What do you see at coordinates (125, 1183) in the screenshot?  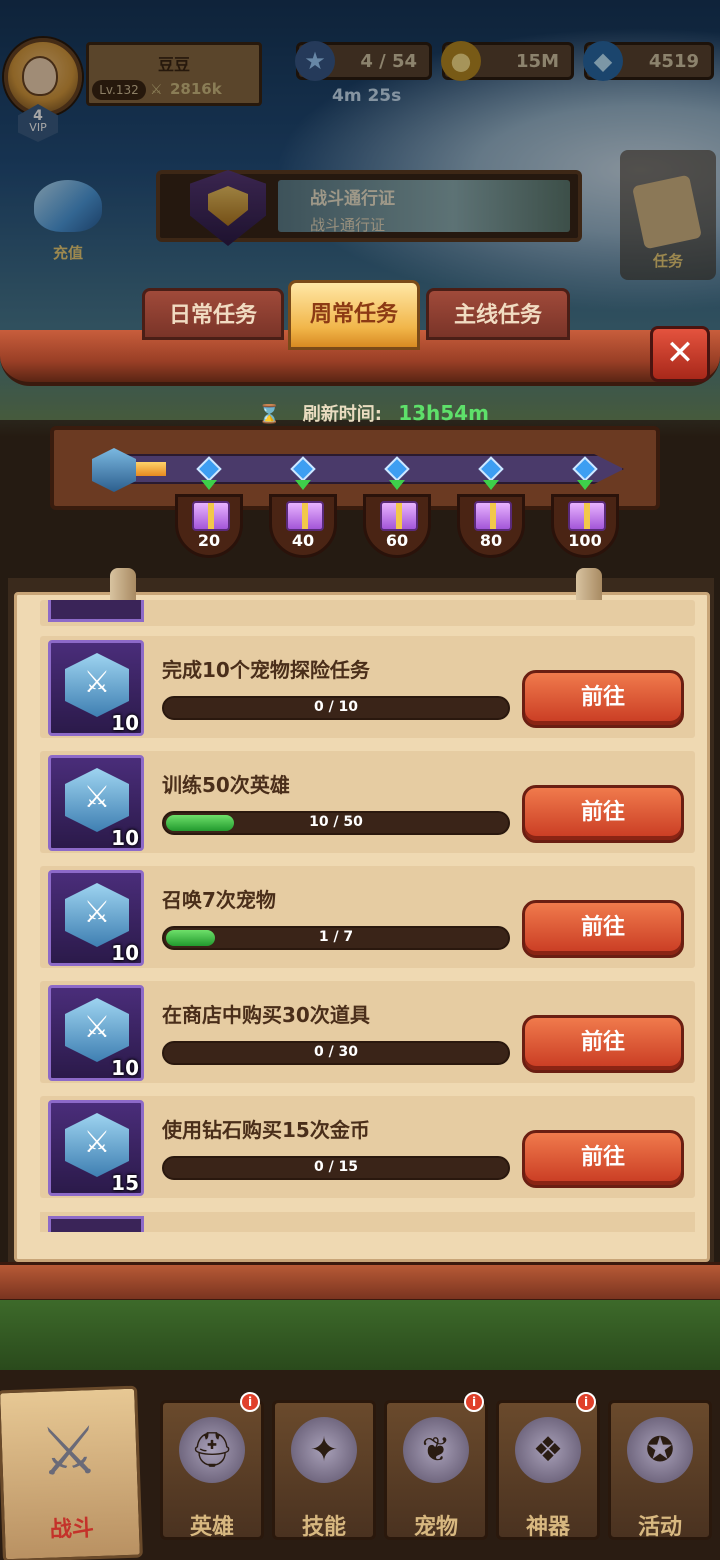 I see `task-reward-qty: 15` at bounding box center [125, 1183].